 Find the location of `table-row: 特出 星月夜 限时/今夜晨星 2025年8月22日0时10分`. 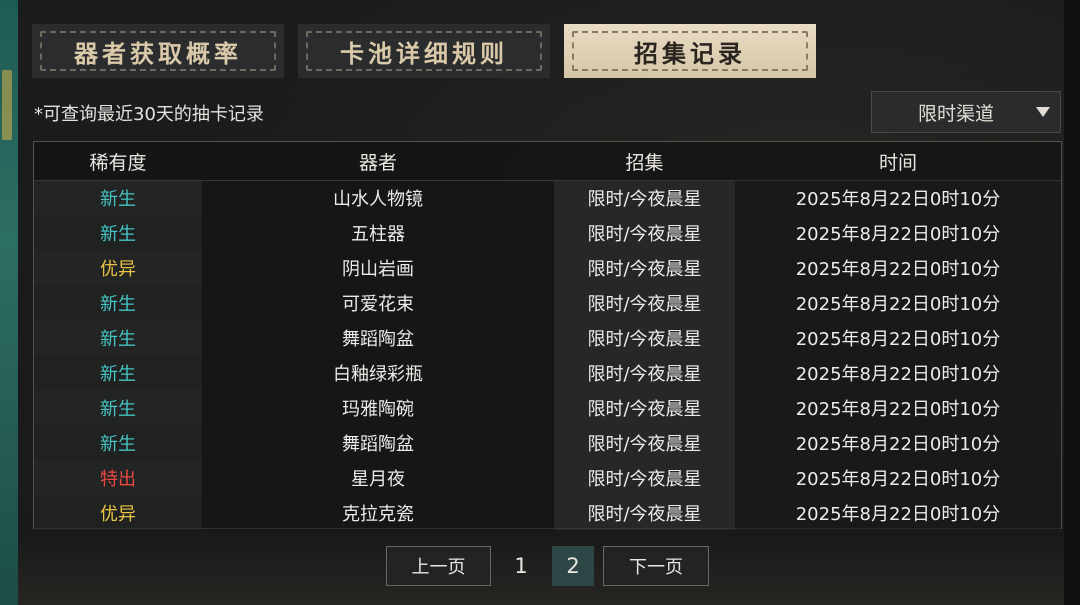

table-row: 特出 星月夜 限时/今夜晨星 2025年8月22日0时10分 is located at coordinates (547, 477).